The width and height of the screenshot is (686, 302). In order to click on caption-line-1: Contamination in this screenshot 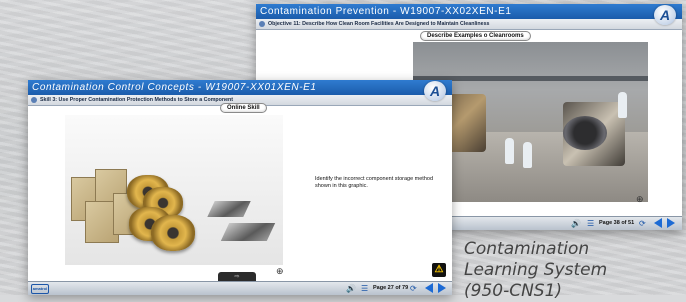, I will do `click(527, 249)`.